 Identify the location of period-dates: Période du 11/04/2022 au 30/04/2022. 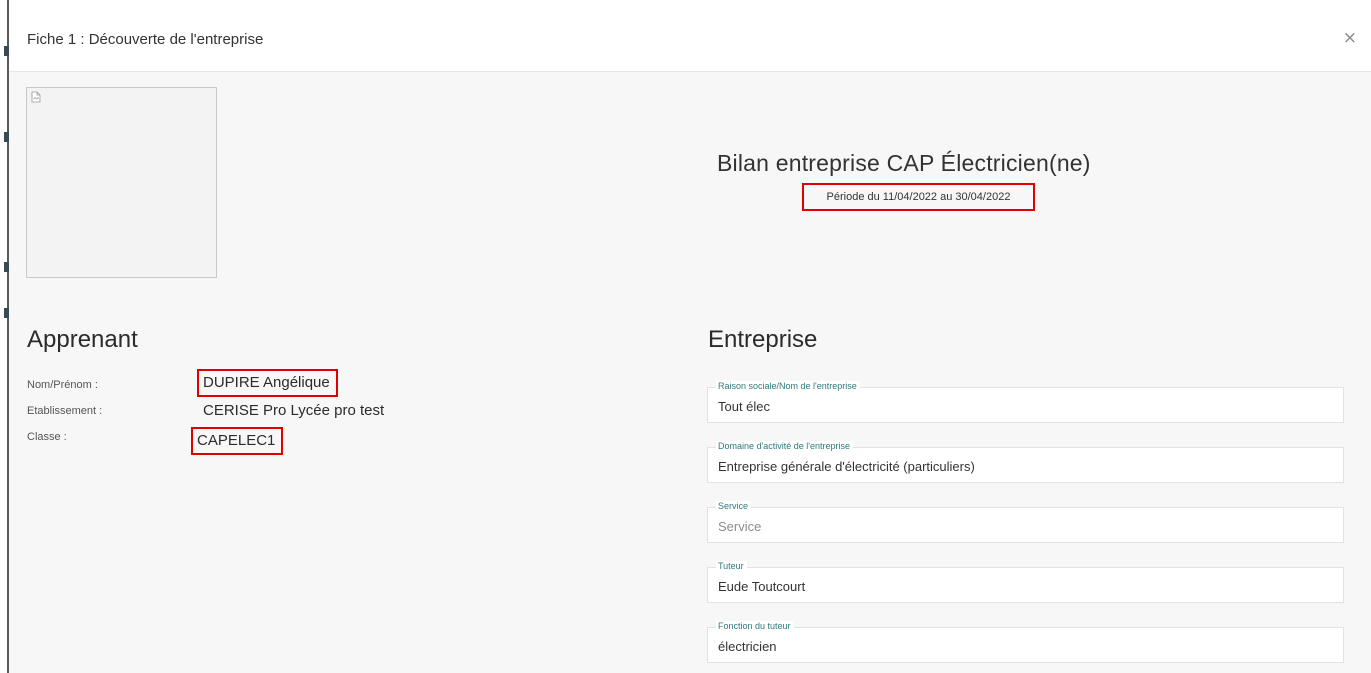
(918, 197).